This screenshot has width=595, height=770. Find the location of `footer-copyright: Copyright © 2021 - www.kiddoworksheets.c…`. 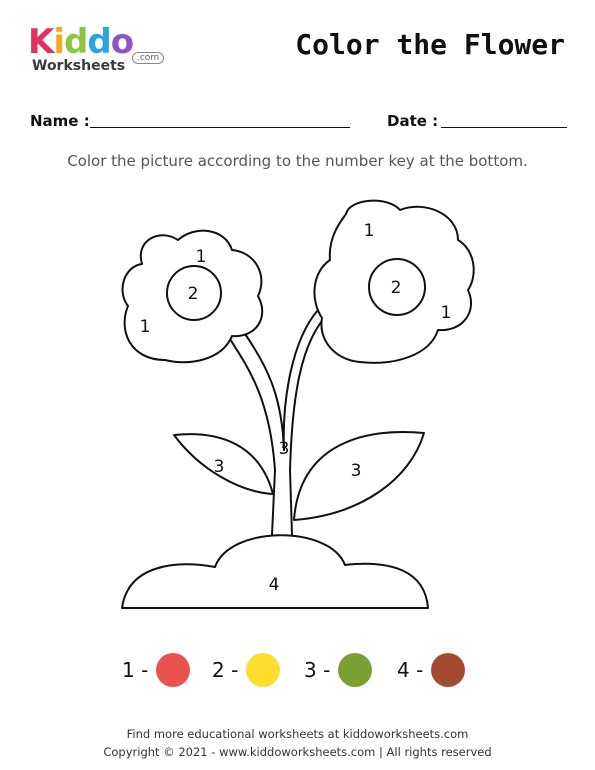

footer-copyright: Copyright © 2021 - www.kiddoworksheets.c… is located at coordinates (297, 752).